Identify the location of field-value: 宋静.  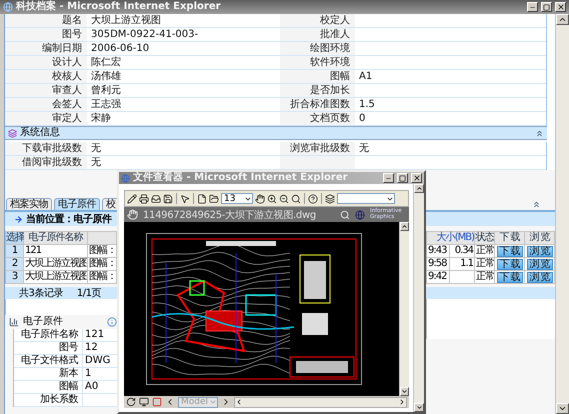
(183, 119).